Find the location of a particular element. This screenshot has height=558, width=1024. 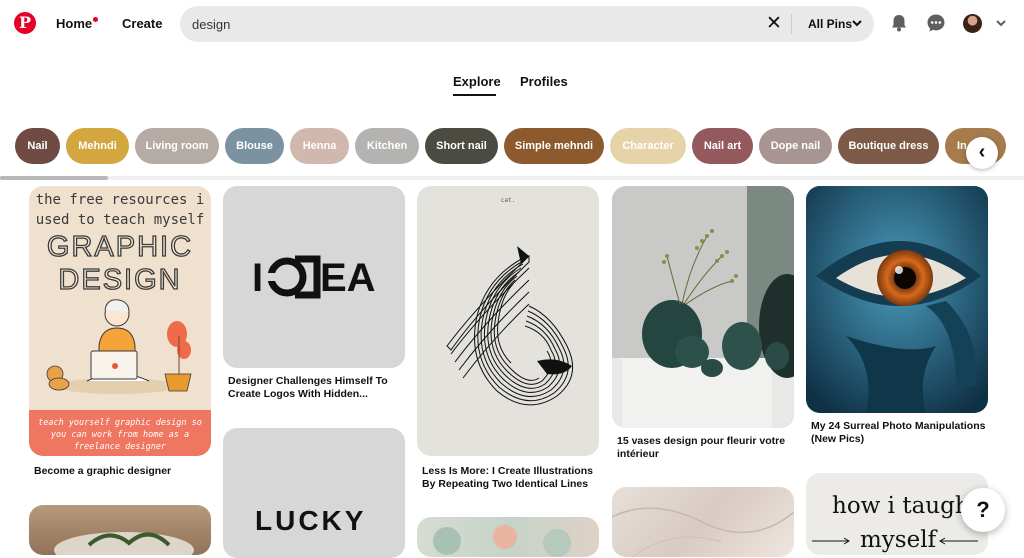

pin-idea-logo: I EA is located at coordinates (314, 277).